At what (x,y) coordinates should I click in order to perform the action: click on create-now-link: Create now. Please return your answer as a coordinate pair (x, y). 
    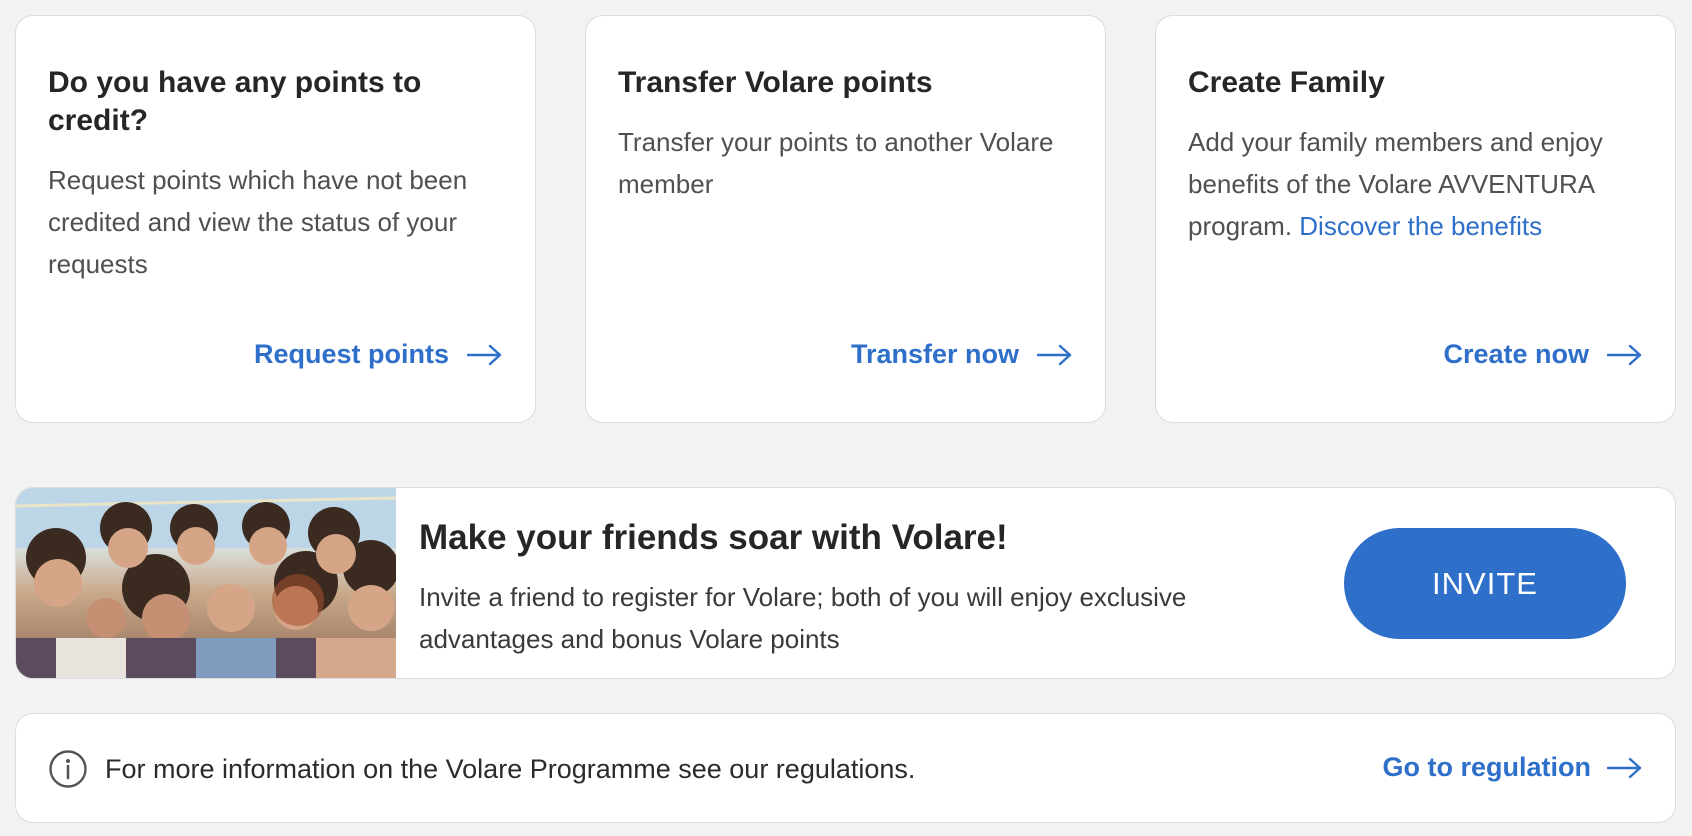
    Looking at the image, I should click on (1543, 354).